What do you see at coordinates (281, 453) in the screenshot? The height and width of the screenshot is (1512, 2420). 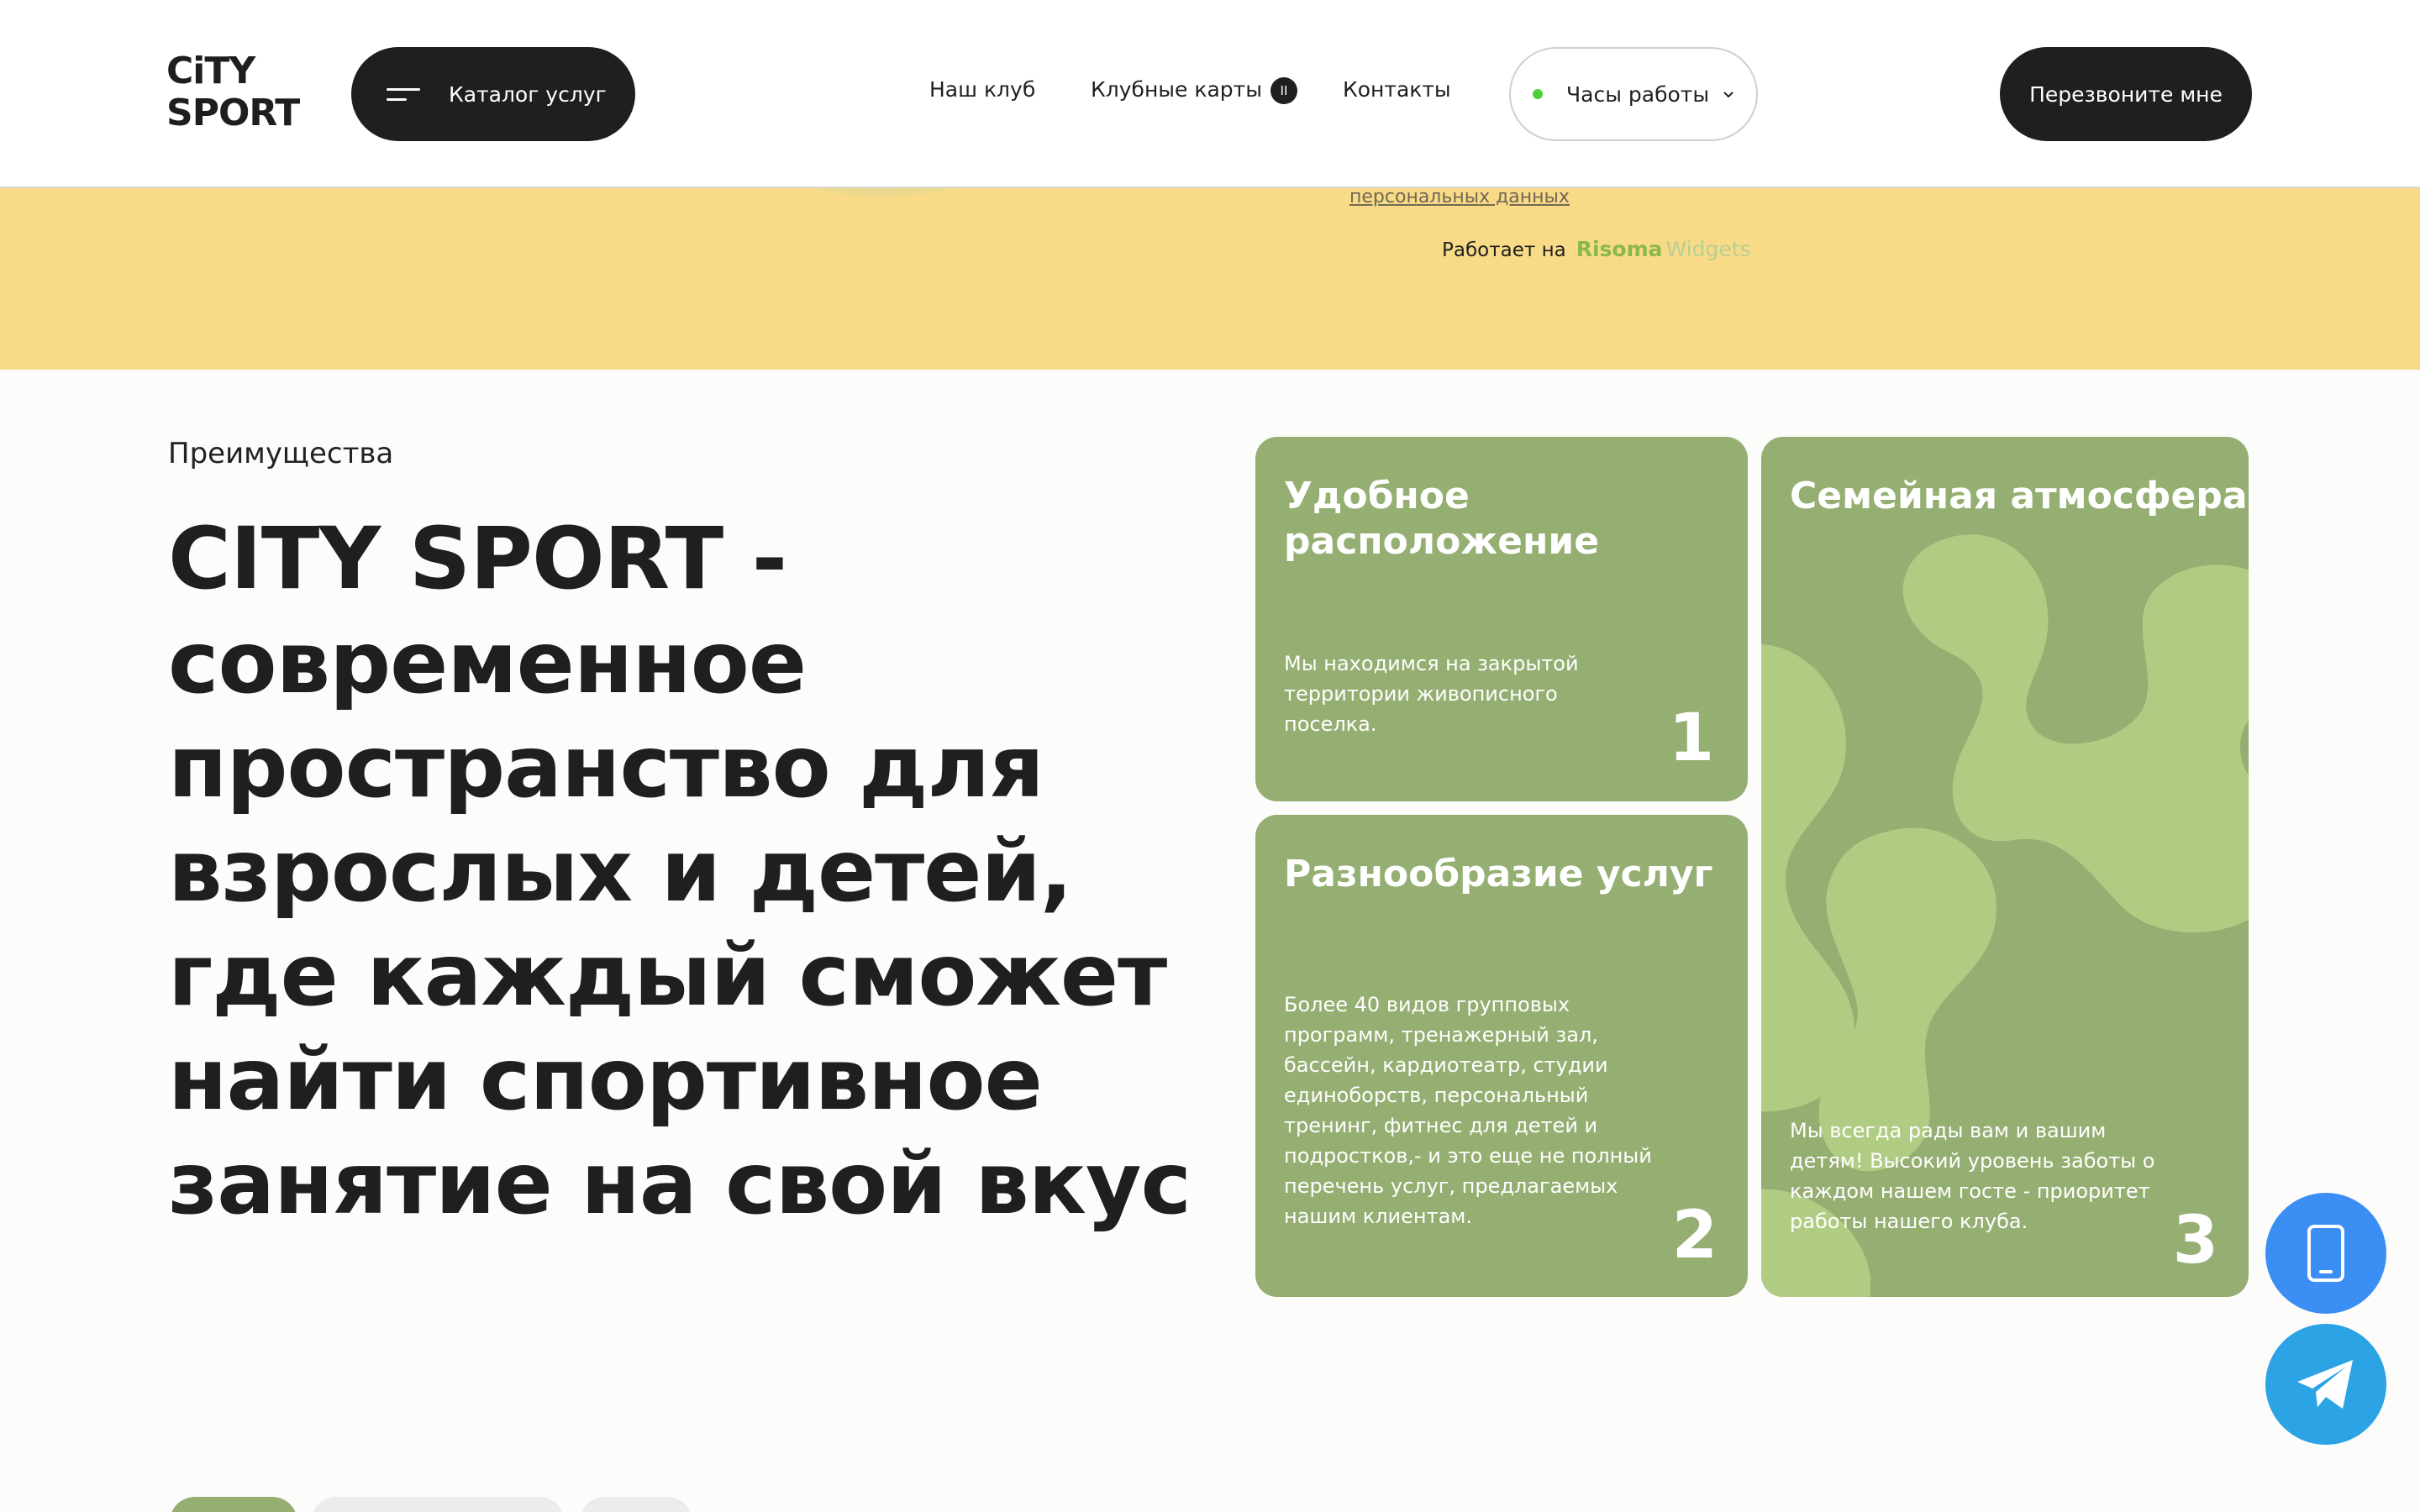 I see `section-label: Преимущества` at bounding box center [281, 453].